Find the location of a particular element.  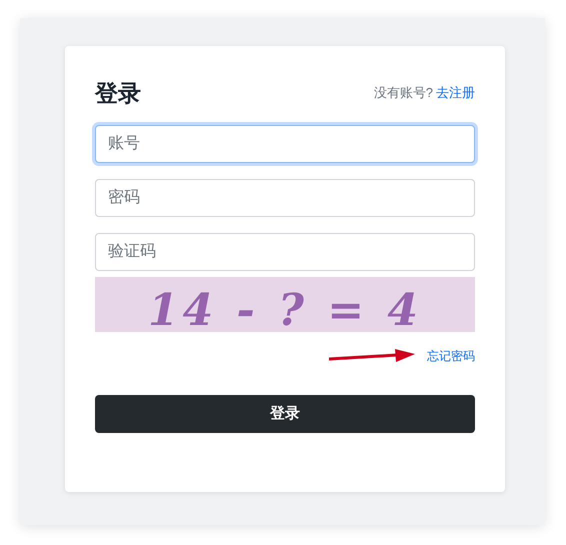

login-title: 登录 is located at coordinates (118, 93).